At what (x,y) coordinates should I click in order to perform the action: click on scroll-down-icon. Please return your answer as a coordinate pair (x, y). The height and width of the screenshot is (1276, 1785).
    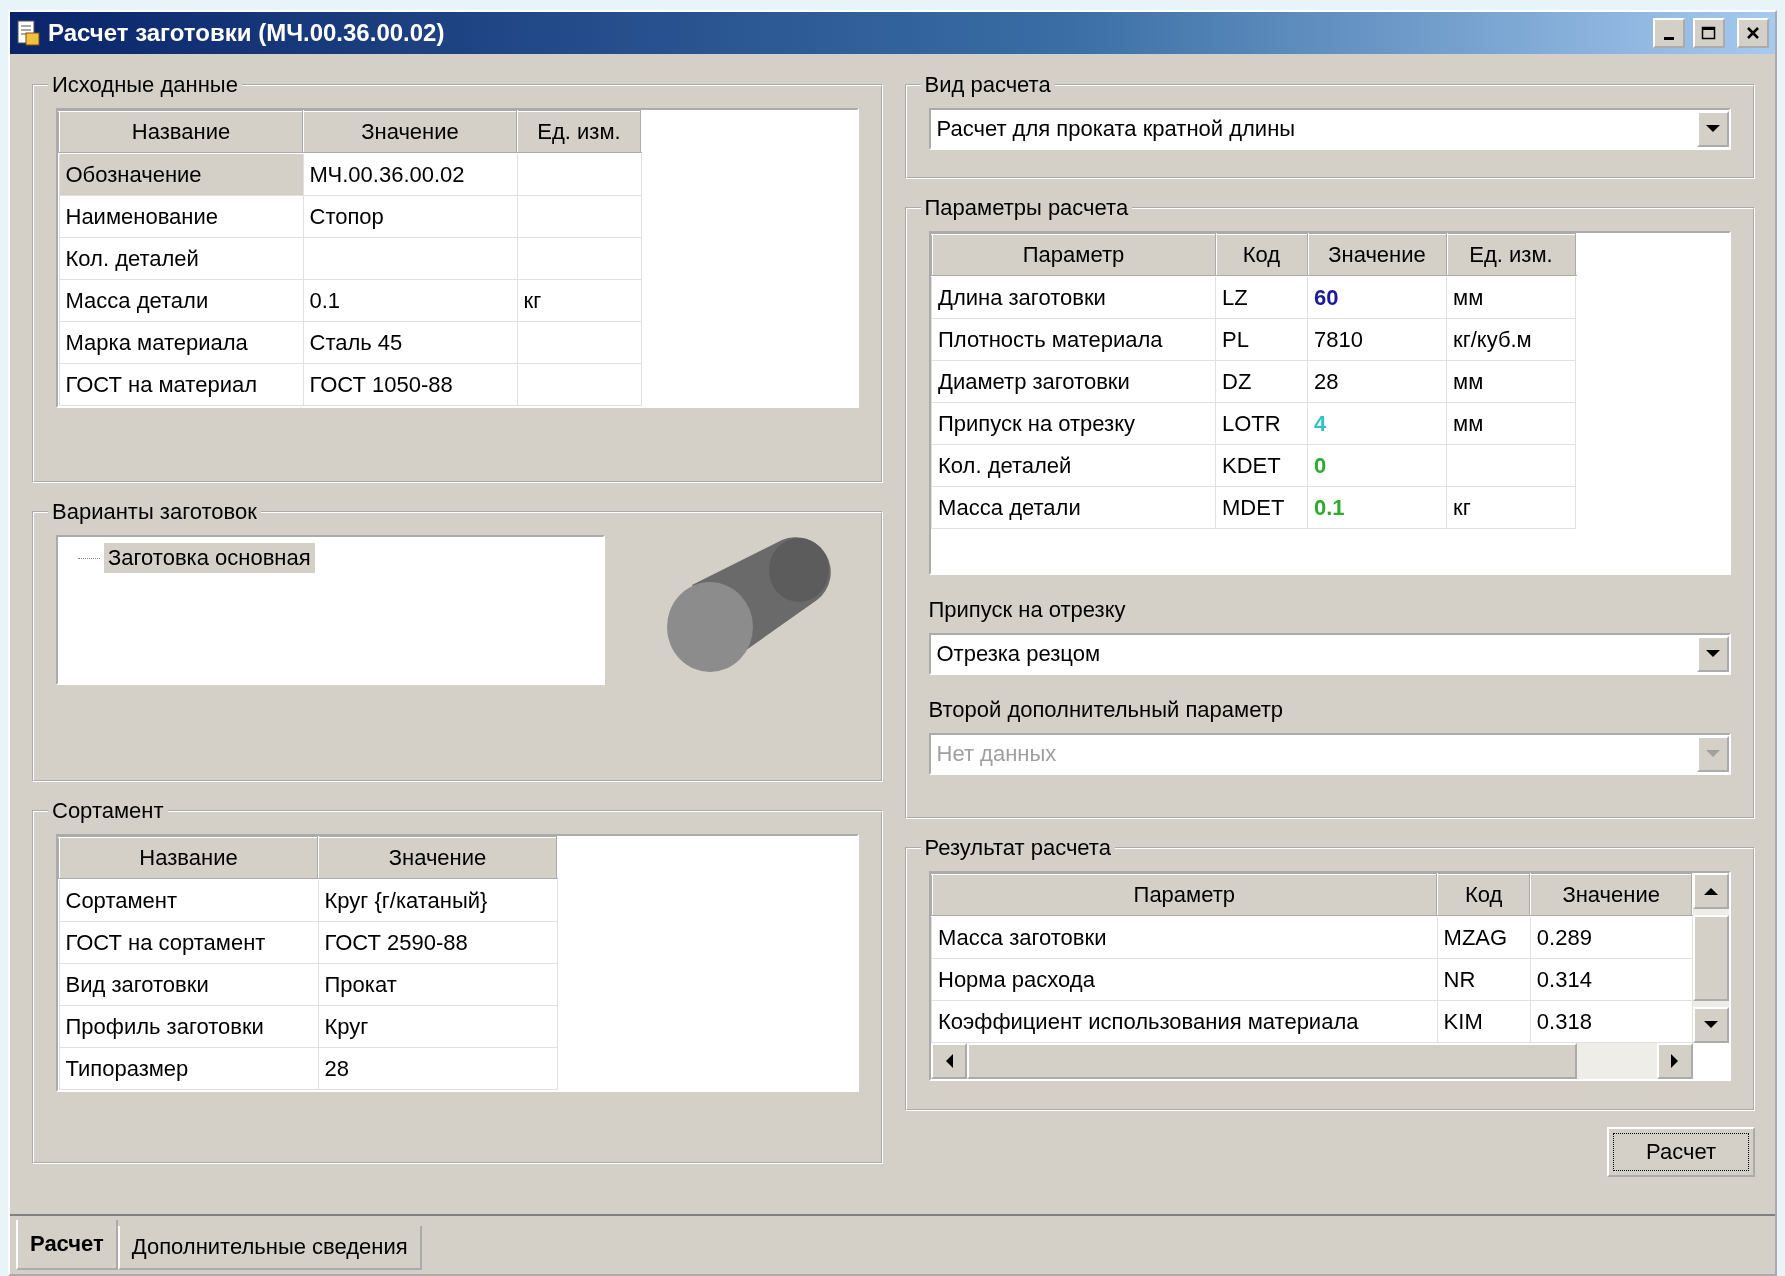
    Looking at the image, I should click on (1711, 1025).